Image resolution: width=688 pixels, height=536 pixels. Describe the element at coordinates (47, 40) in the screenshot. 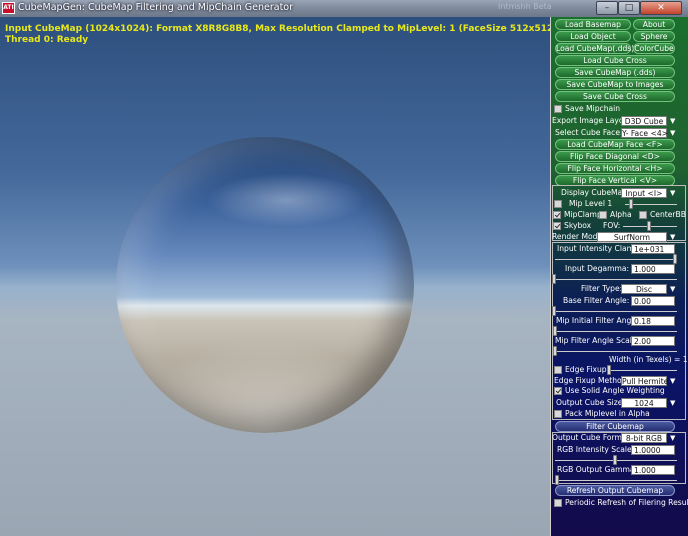

I see `thread-status-text: Thread 0: Ready` at that location.